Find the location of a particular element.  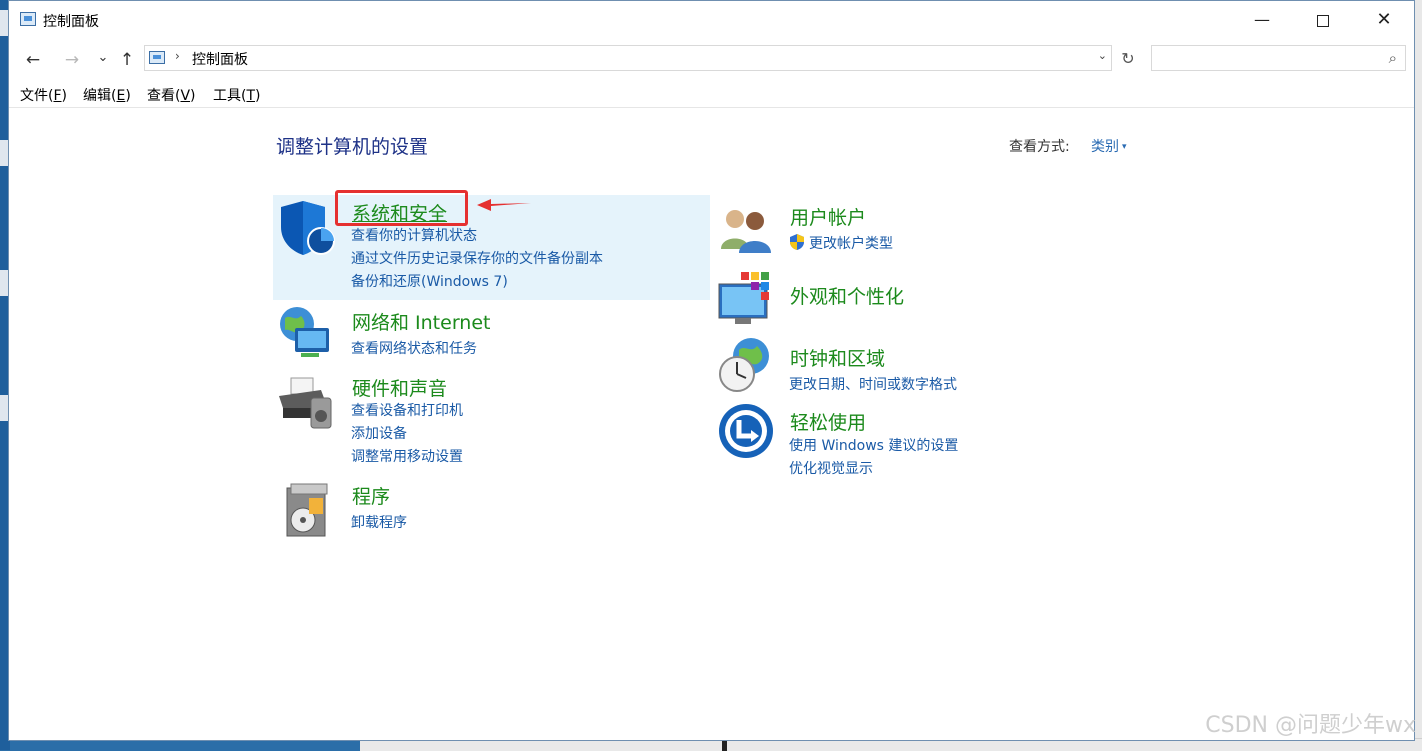

category-title-network-internet: 网络和 Internet is located at coordinates (421, 321).